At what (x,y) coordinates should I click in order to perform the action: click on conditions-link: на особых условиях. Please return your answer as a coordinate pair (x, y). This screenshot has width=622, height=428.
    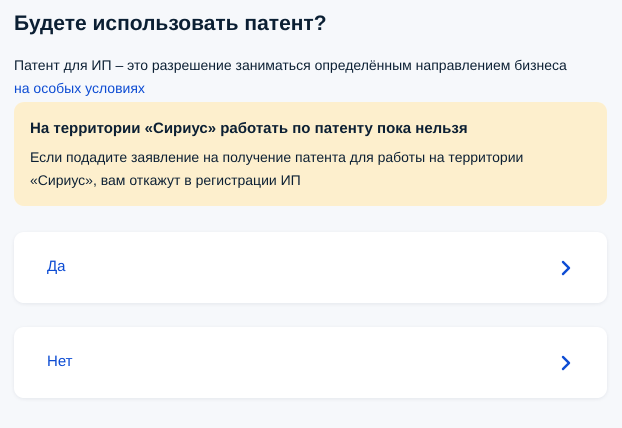
    Looking at the image, I should click on (79, 88).